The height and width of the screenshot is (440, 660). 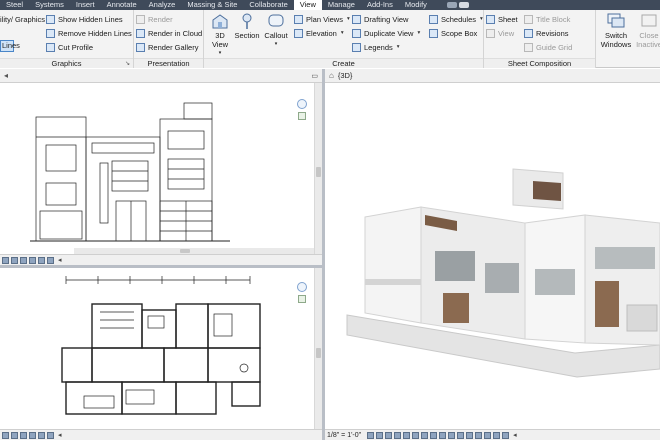 What do you see at coordinates (407, 435) in the screenshot?
I see `render-icon` at bounding box center [407, 435].